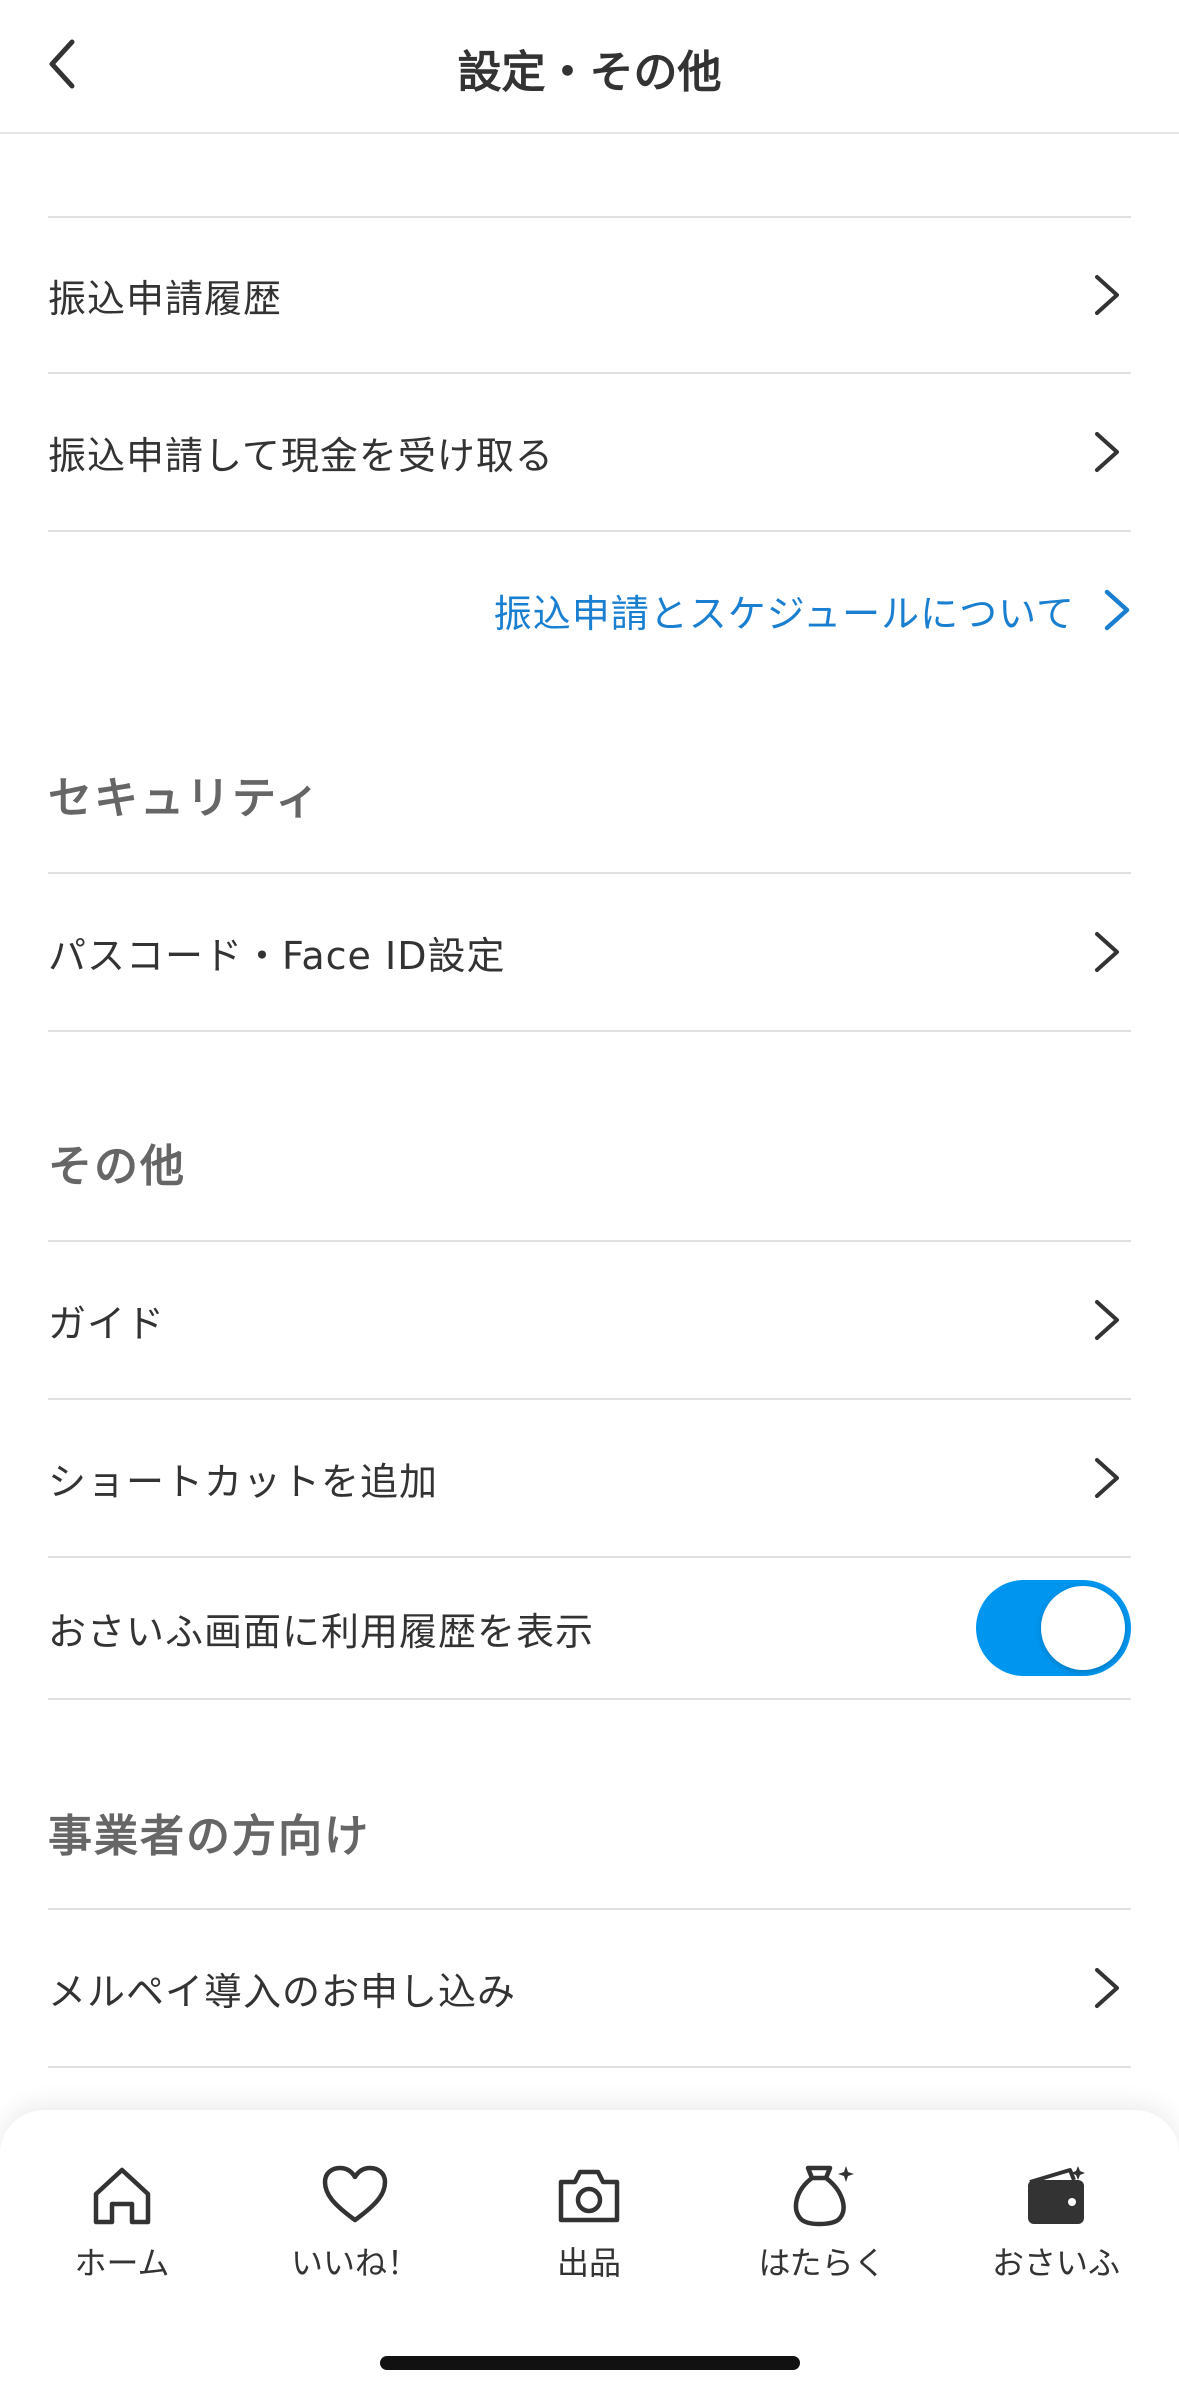  Describe the element at coordinates (589, 452) in the screenshot. I see `transfer-cash-row: 振込申請して現金を受け取る` at that location.